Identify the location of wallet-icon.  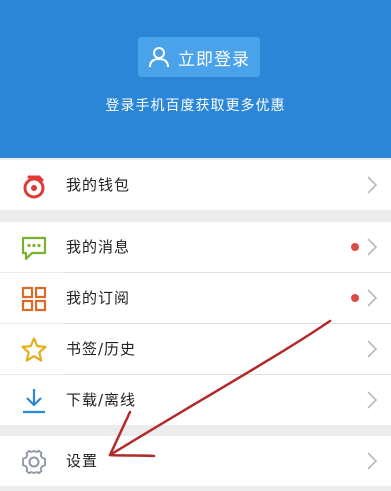
(34, 187).